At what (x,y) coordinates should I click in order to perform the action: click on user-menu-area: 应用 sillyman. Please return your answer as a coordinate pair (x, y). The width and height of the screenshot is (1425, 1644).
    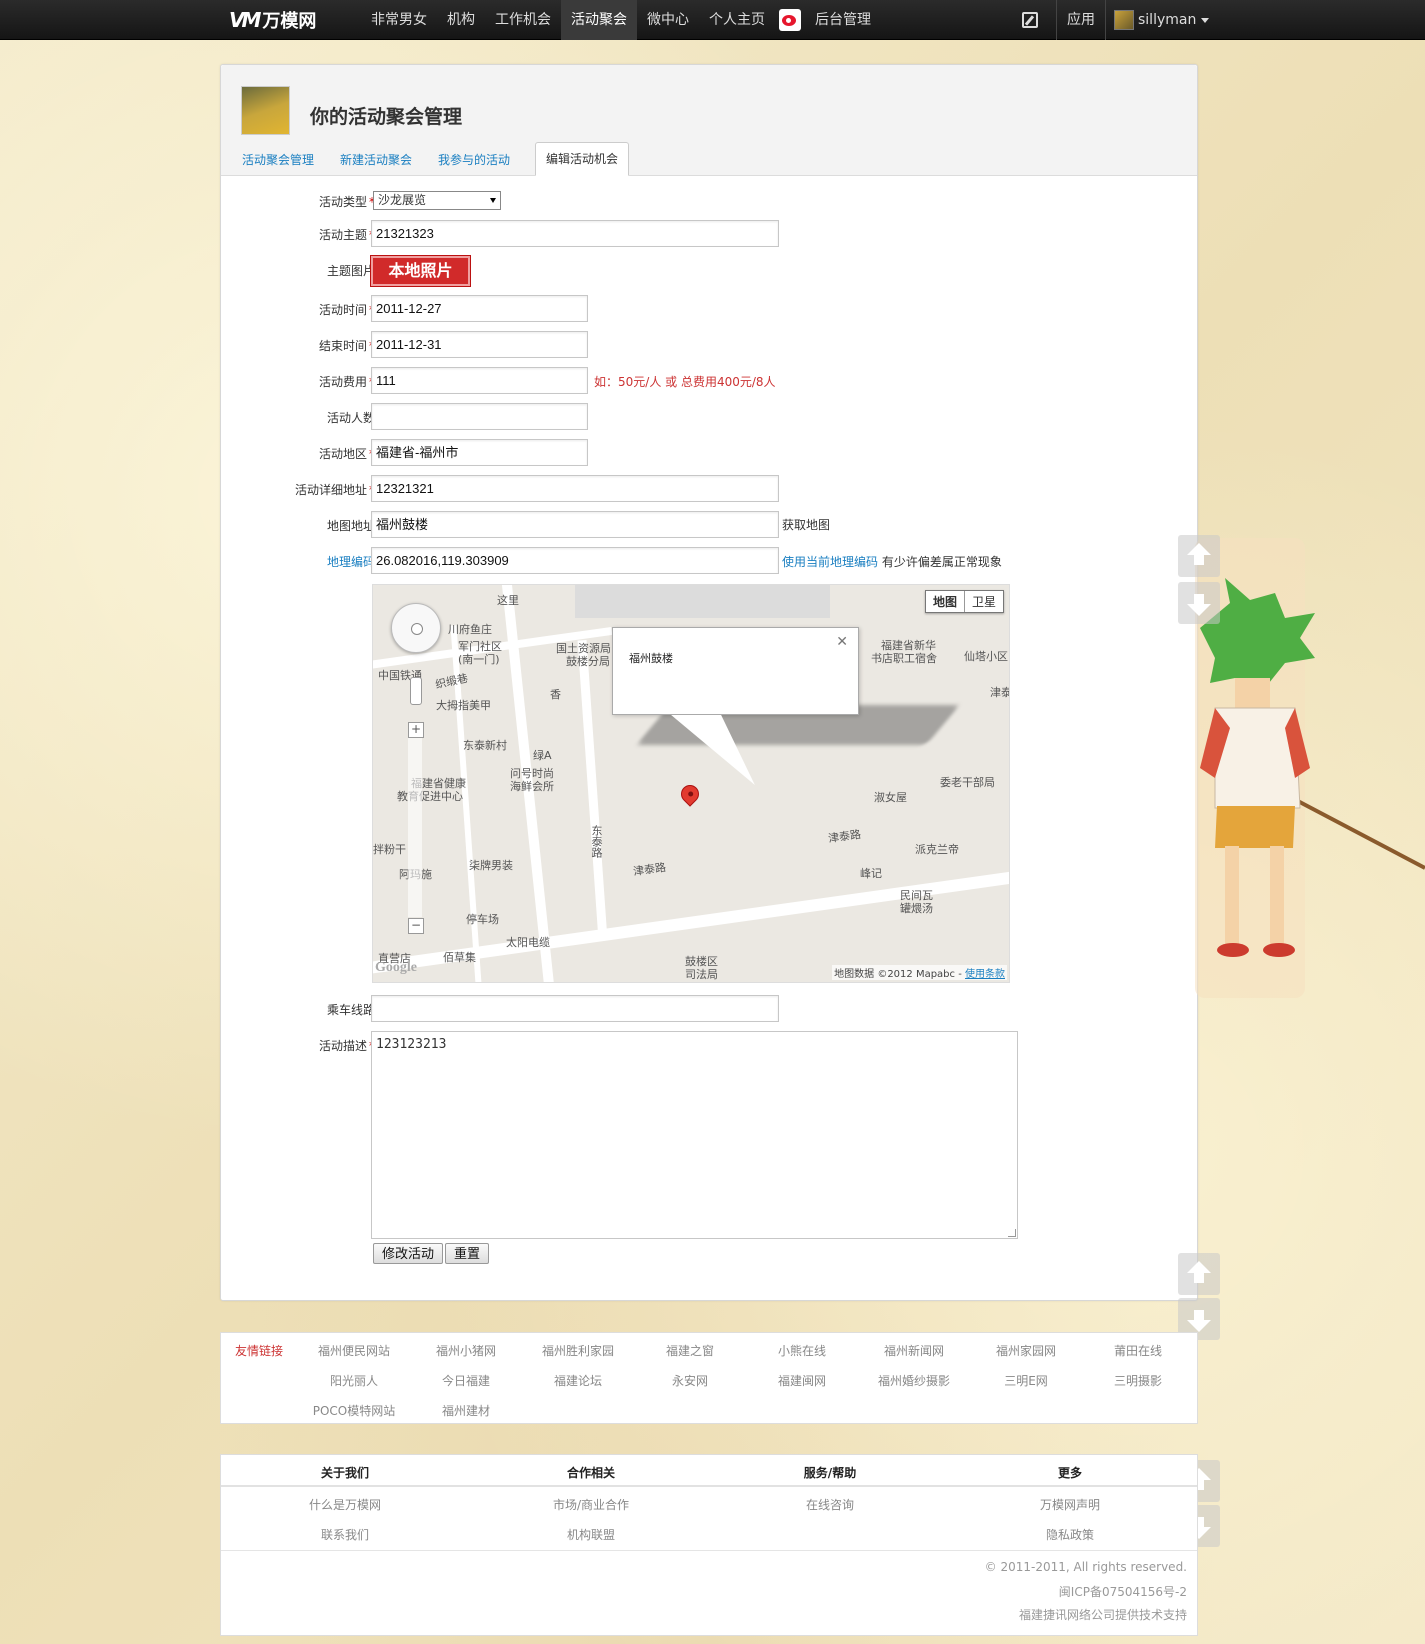
    Looking at the image, I should click on (1116, 20).